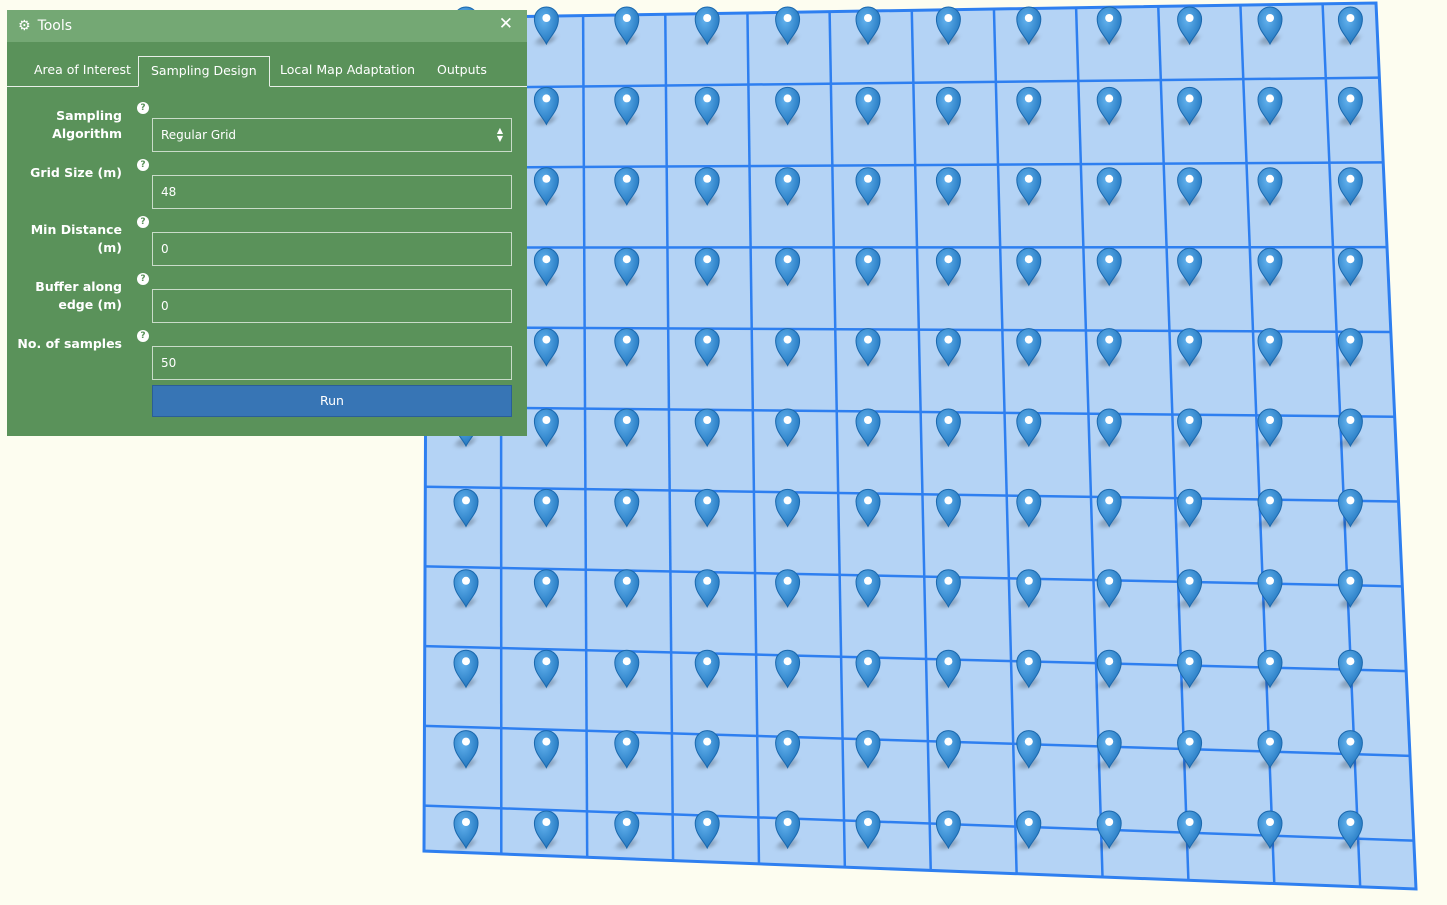 This screenshot has width=1447, height=905. I want to click on buffer-input: 0, so click(332, 306).